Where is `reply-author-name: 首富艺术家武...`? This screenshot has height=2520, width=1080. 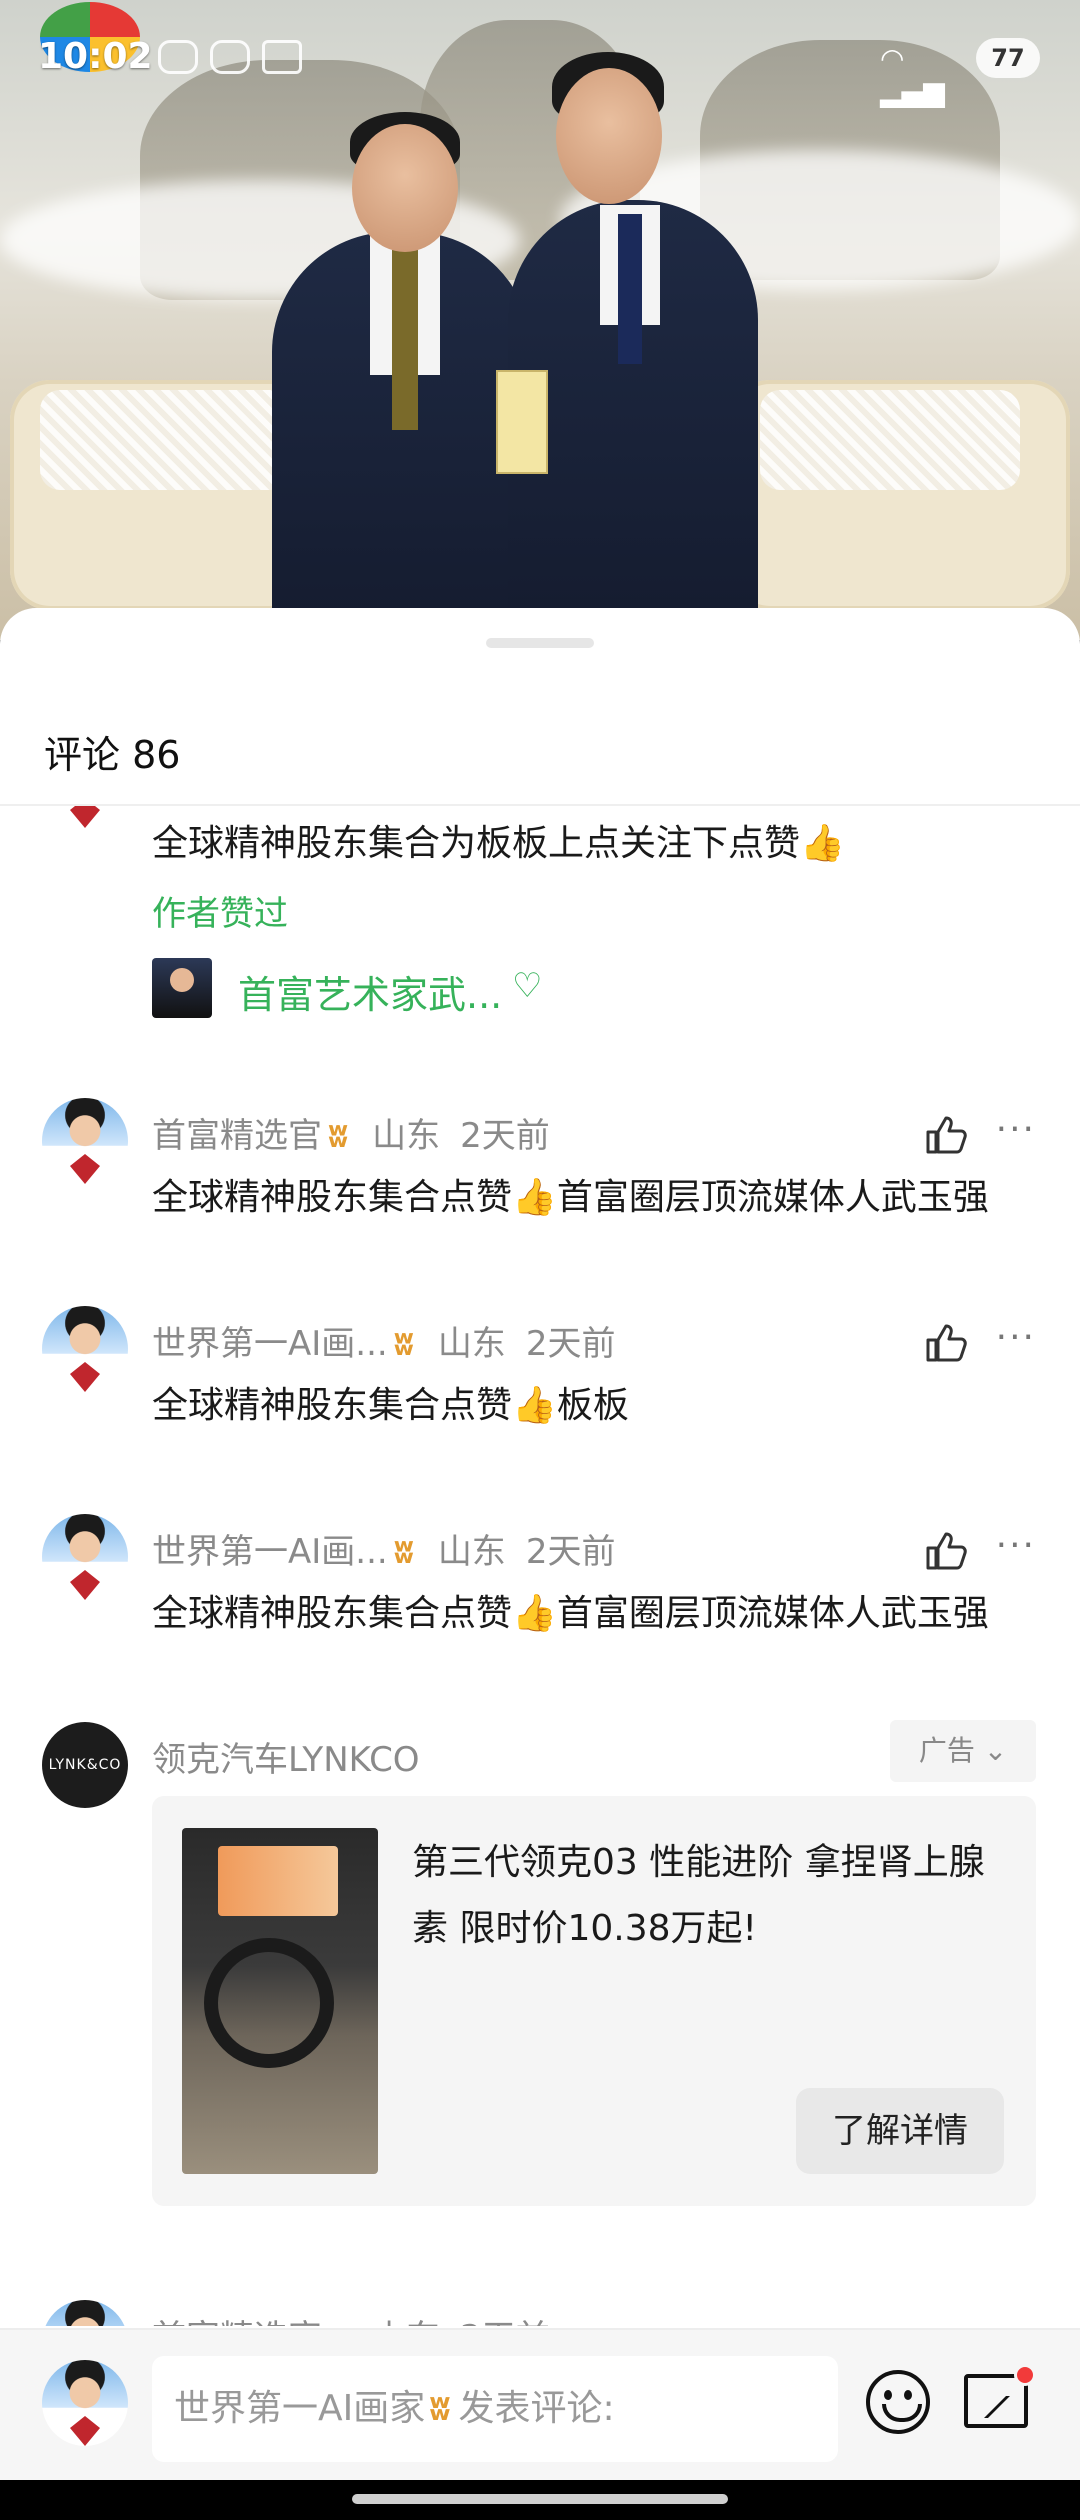
reply-author-name: 首富艺术家武... is located at coordinates (370, 995).